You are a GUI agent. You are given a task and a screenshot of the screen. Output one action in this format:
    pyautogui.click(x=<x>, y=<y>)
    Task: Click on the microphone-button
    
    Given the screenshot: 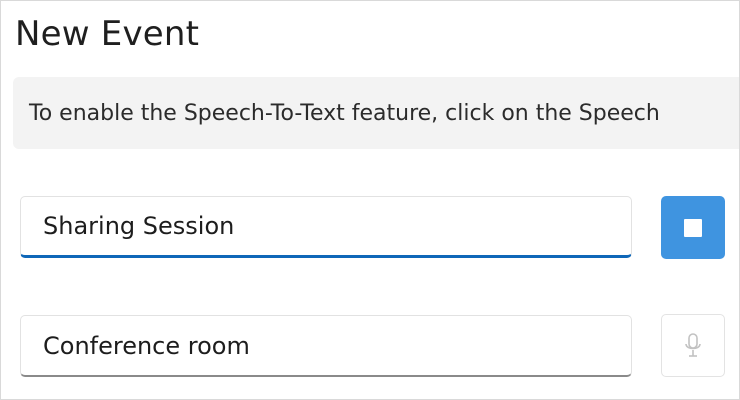 What is the action you would take?
    pyautogui.click(x=693, y=345)
    